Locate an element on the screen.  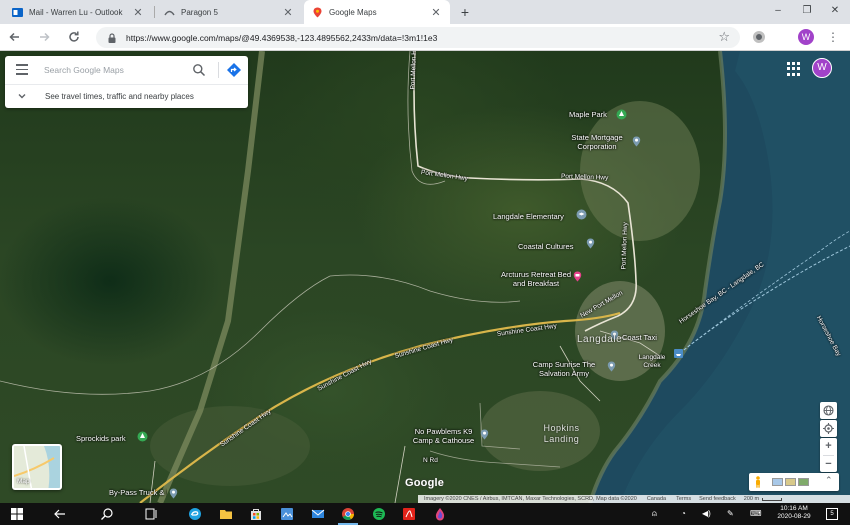
place-label: State Mortgage Corporation is located at coordinates (597, 142).